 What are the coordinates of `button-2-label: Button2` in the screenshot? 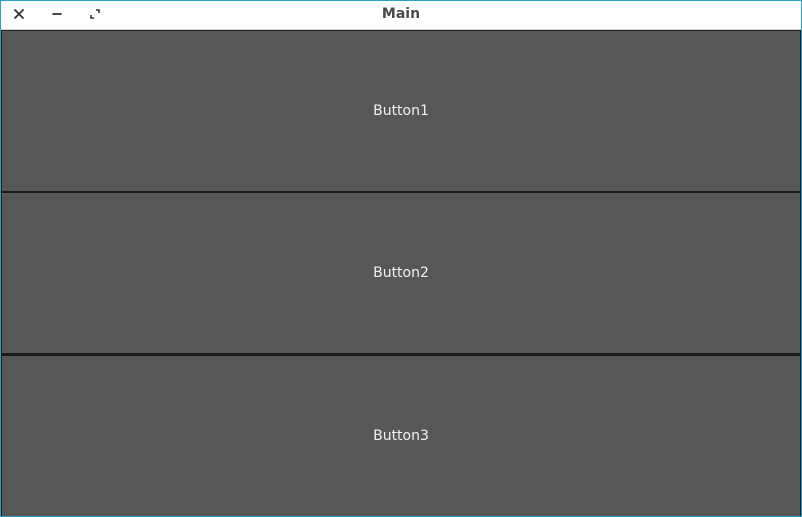 It's located at (401, 273).